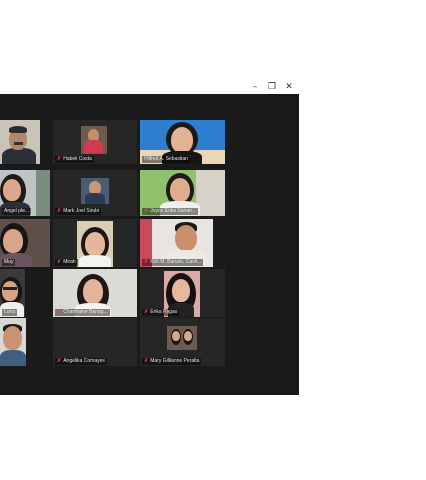 The width and height of the screenshot is (426, 480). What do you see at coordinates (182, 293) in the screenshot?
I see `participant-tile: ✗ Erika Pagao` at bounding box center [182, 293].